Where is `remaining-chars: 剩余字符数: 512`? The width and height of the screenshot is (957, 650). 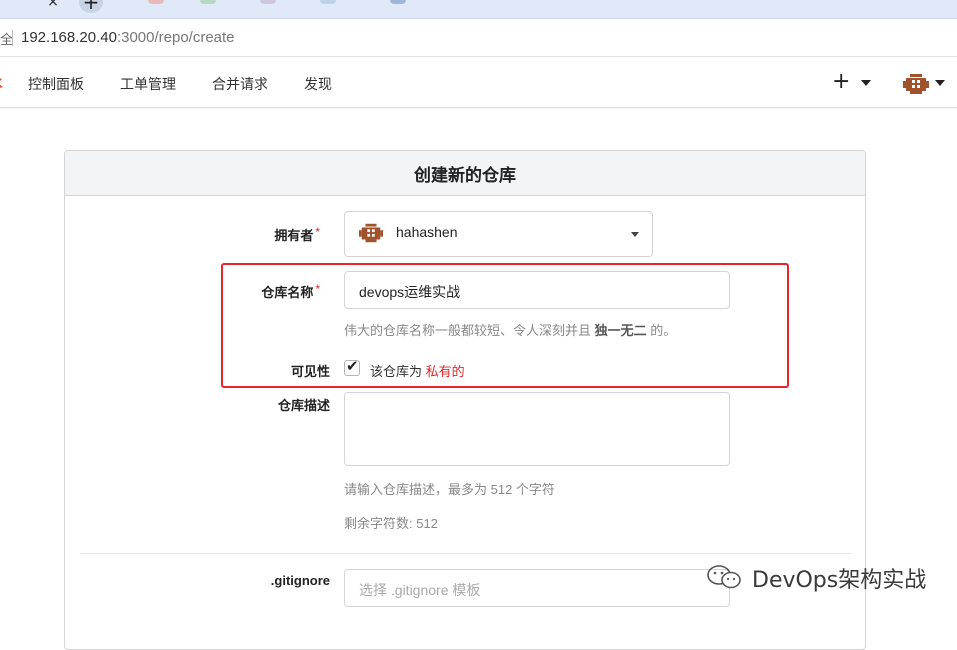
remaining-chars: 剩余字符数: 512 is located at coordinates (391, 523).